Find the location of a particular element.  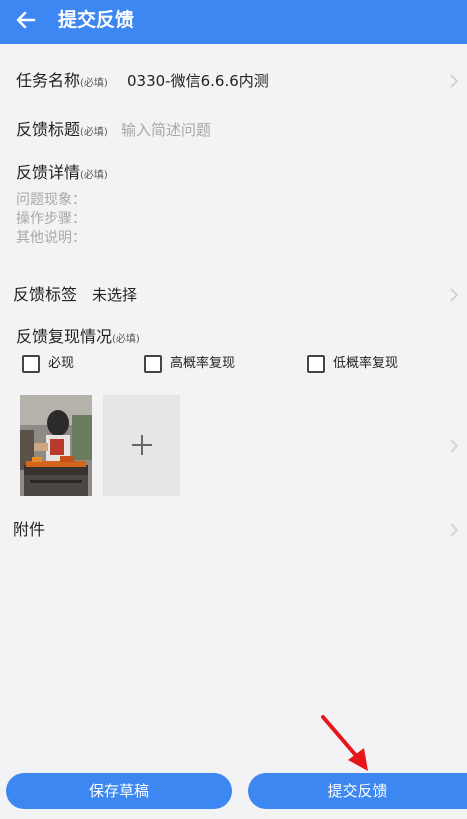

checkbox-high-probability is located at coordinates (153, 364).